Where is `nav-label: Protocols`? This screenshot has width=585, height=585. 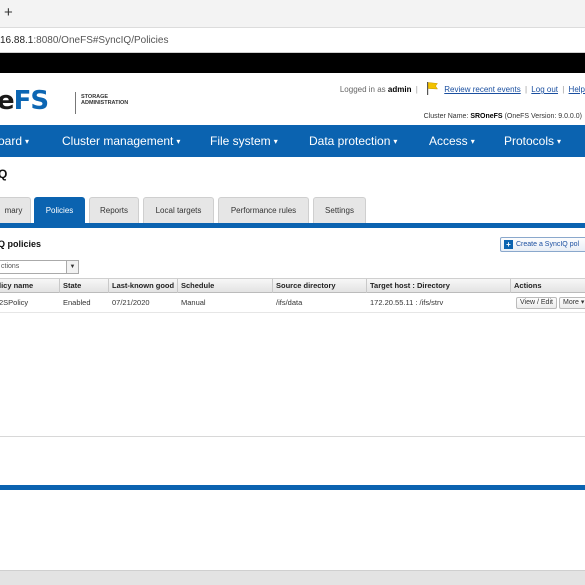 nav-label: Protocols is located at coordinates (529, 141).